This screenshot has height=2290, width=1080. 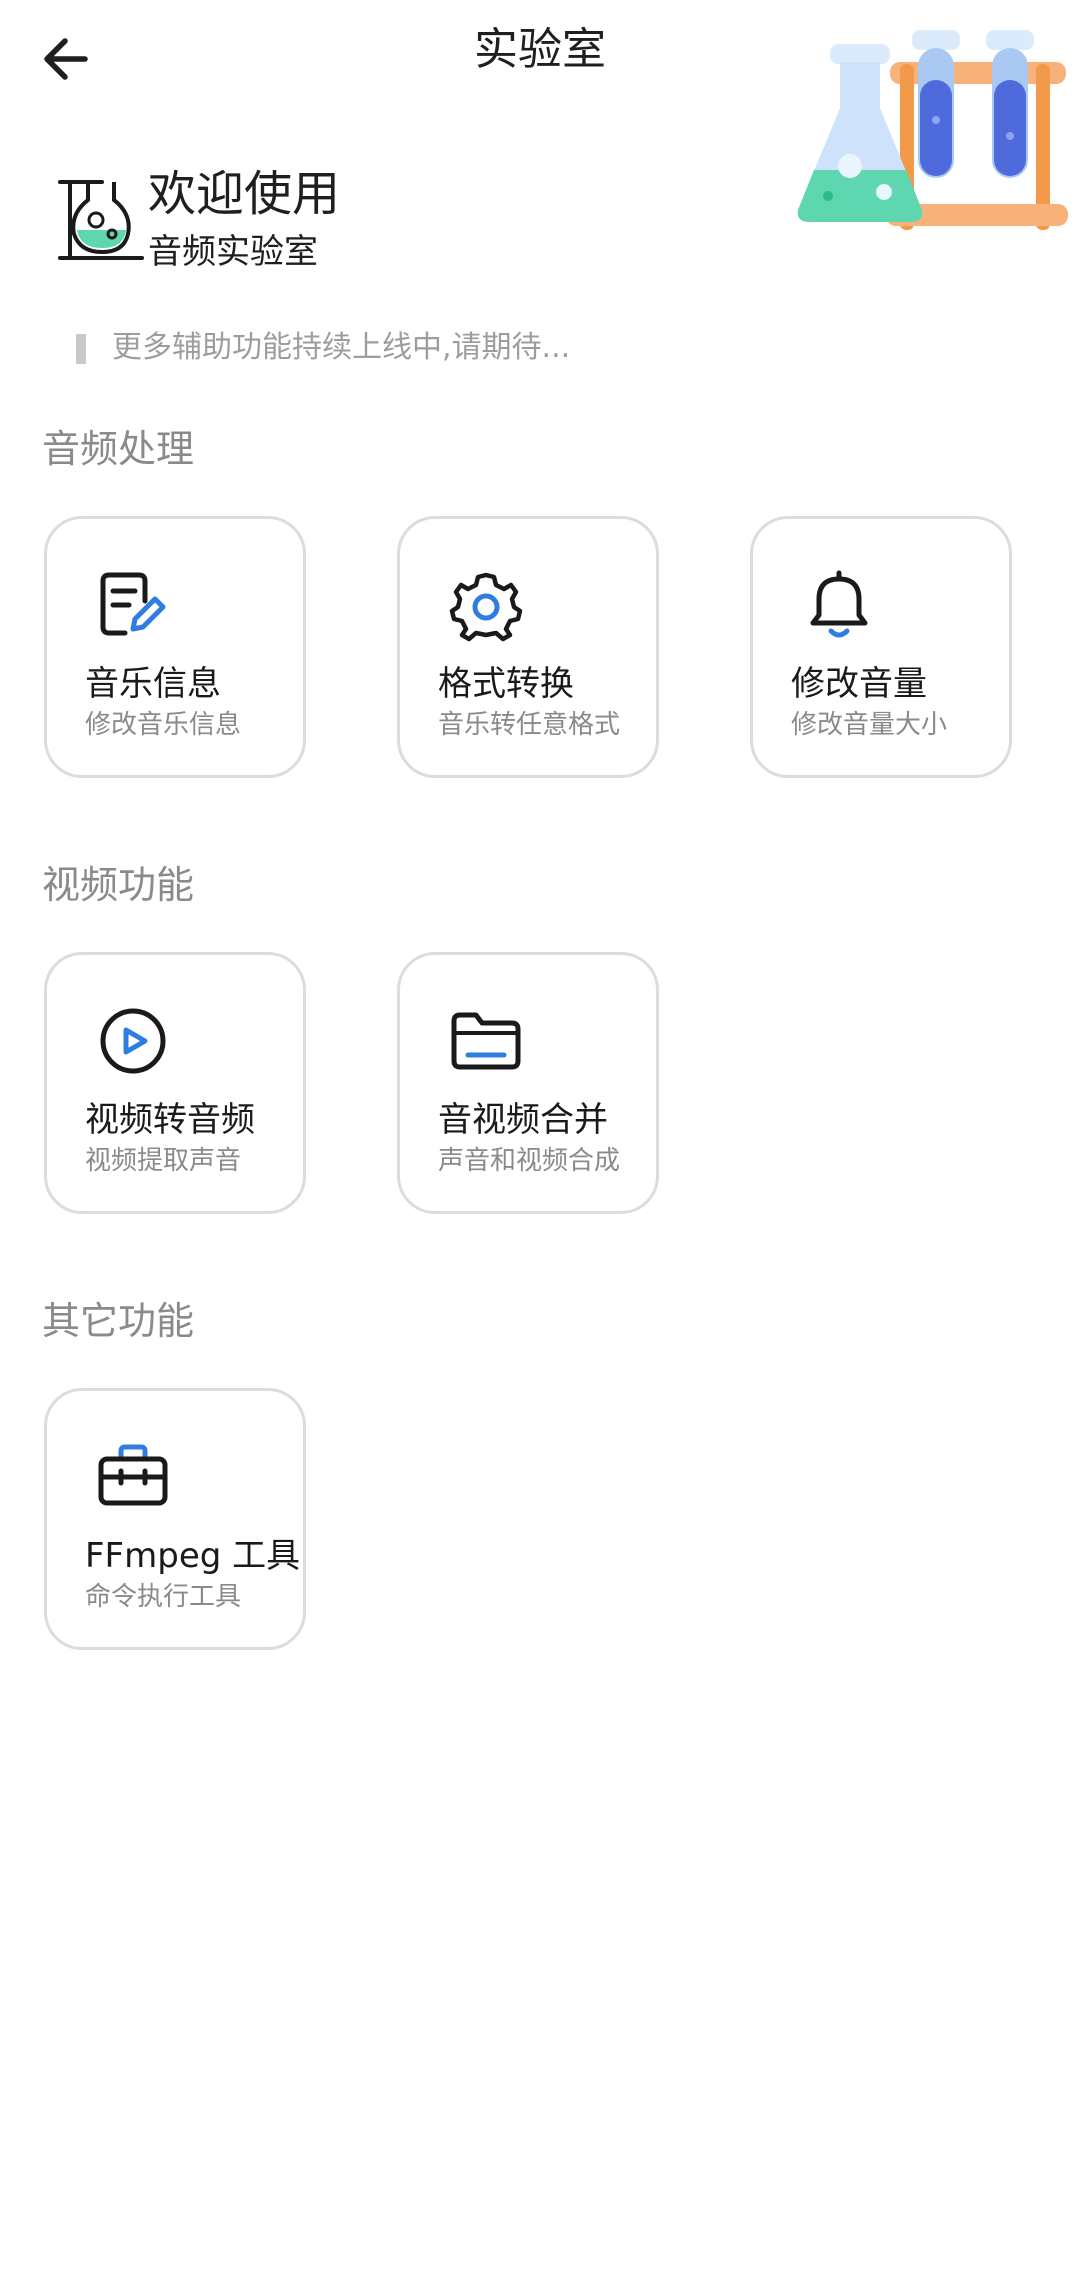 What do you see at coordinates (163, 1597) in the screenshot?
I see `card-subtitle: 命令执行工具` at bounding box center [163, 1597].